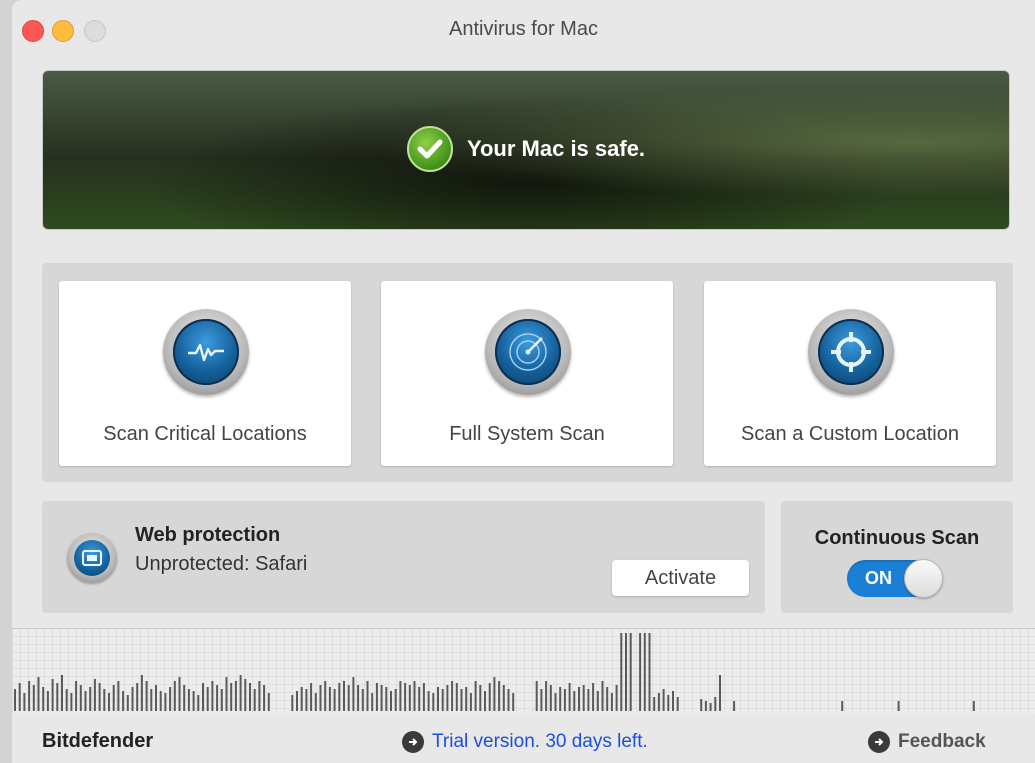 This screenshot has height=763, width=1035. I want to click on continuous-scan-toggle: ON, so click(895, 578).